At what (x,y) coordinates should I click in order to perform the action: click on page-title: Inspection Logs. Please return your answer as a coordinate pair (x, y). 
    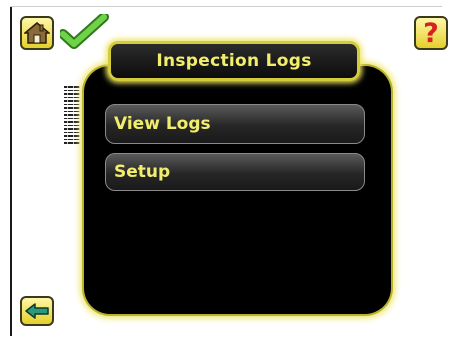
    Looking at the image, I should click on (234, 61).